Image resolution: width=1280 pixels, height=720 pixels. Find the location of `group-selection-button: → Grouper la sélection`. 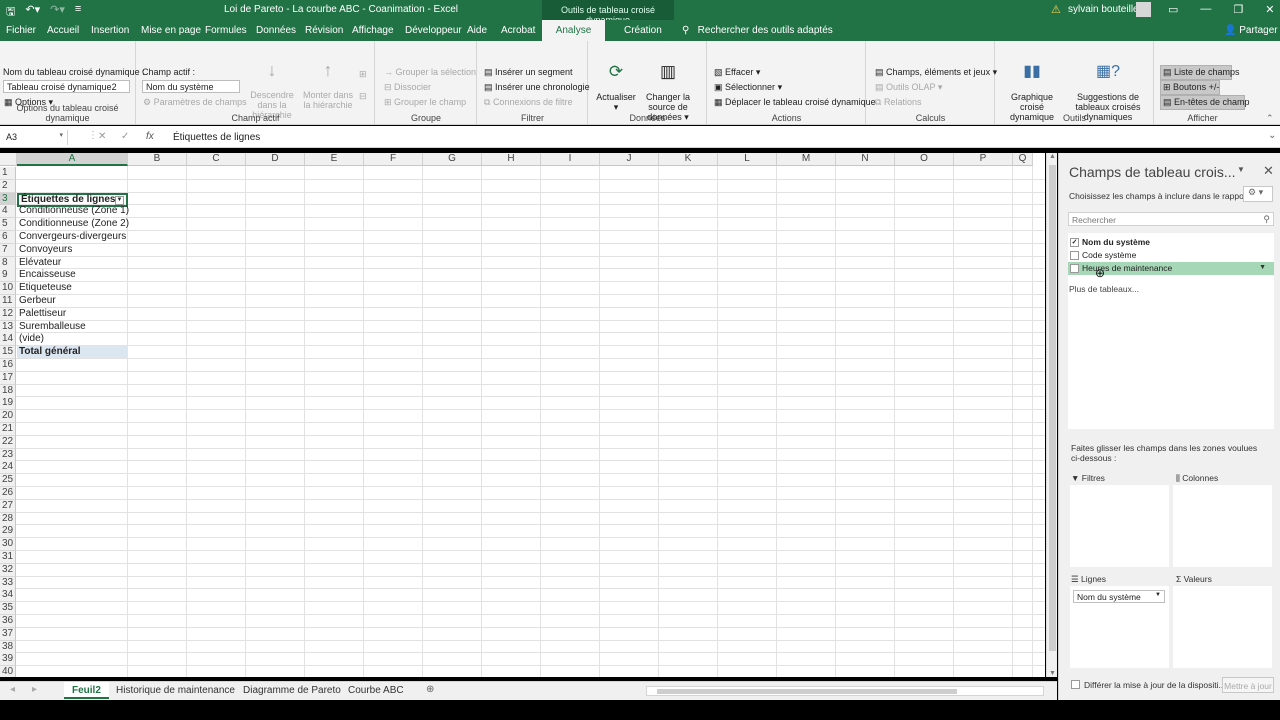

group-selection-button: → Grouper la sélection is located at coordinates (430, 72).